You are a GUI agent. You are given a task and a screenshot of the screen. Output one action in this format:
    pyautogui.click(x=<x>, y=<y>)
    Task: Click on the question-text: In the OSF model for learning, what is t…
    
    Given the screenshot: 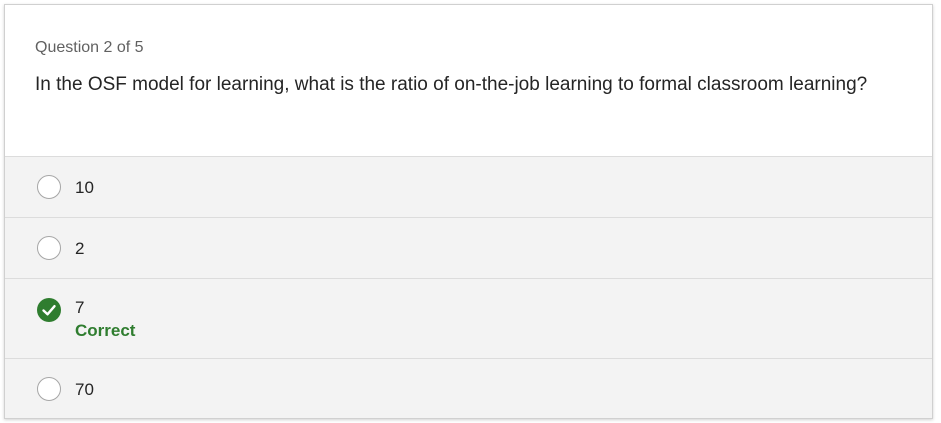 What is the action you would take?
    pyautogui.click(x=451, y=84)
    